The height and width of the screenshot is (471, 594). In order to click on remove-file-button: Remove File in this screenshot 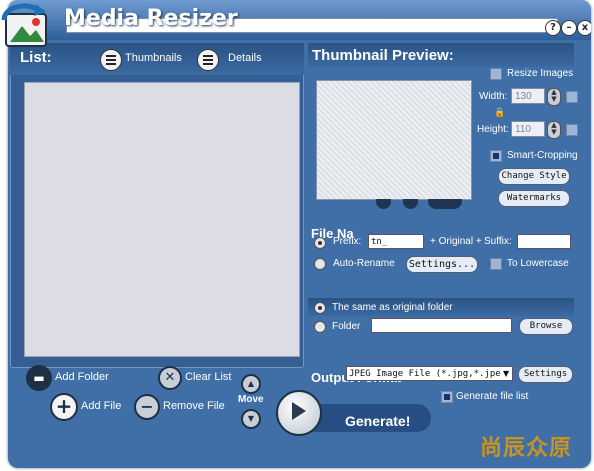, I will do `click(194, 406)`.